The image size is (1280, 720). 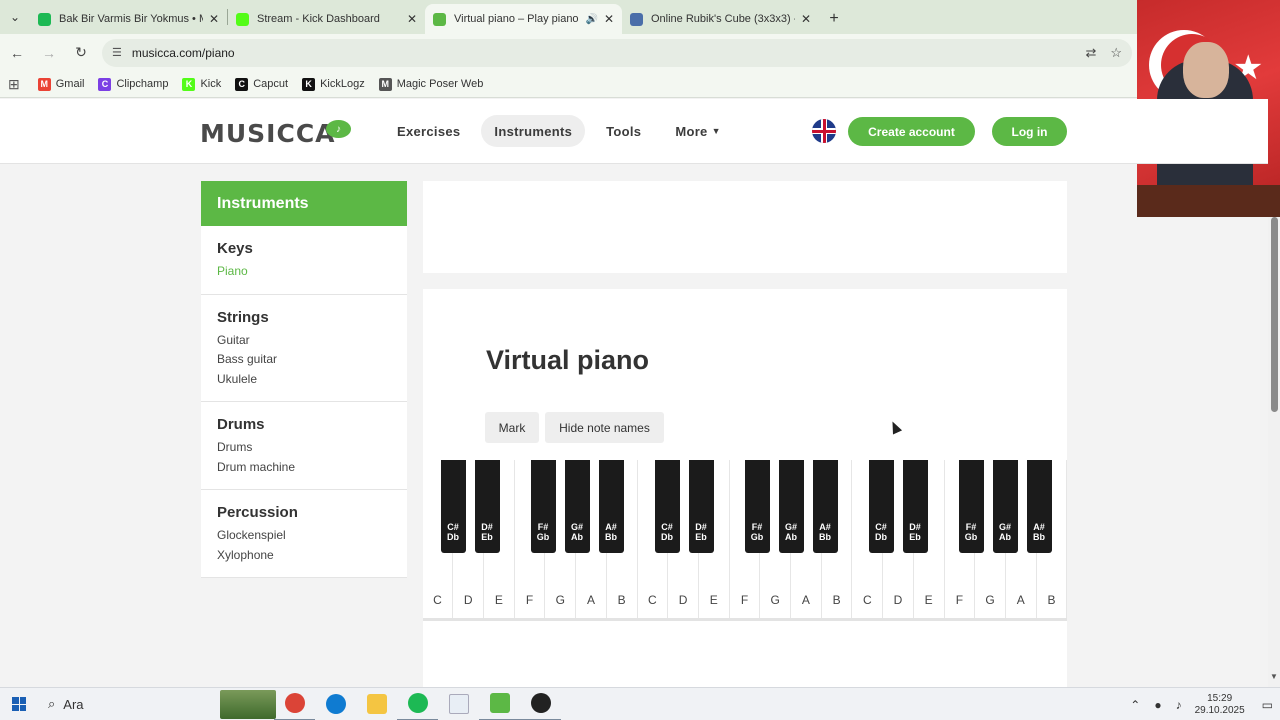 What do you see at coordinates (157, 704) in the screenshot?
I see `taskbar-search: ⌕ Ara` at bounding box center [157, 704].